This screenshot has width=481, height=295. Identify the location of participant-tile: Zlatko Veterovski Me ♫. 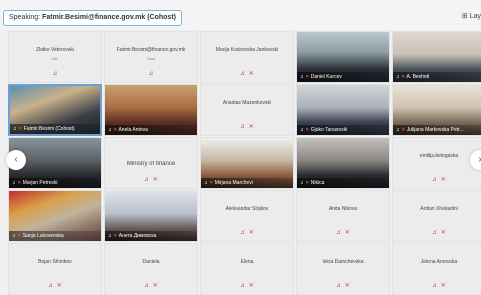
(55, 57).